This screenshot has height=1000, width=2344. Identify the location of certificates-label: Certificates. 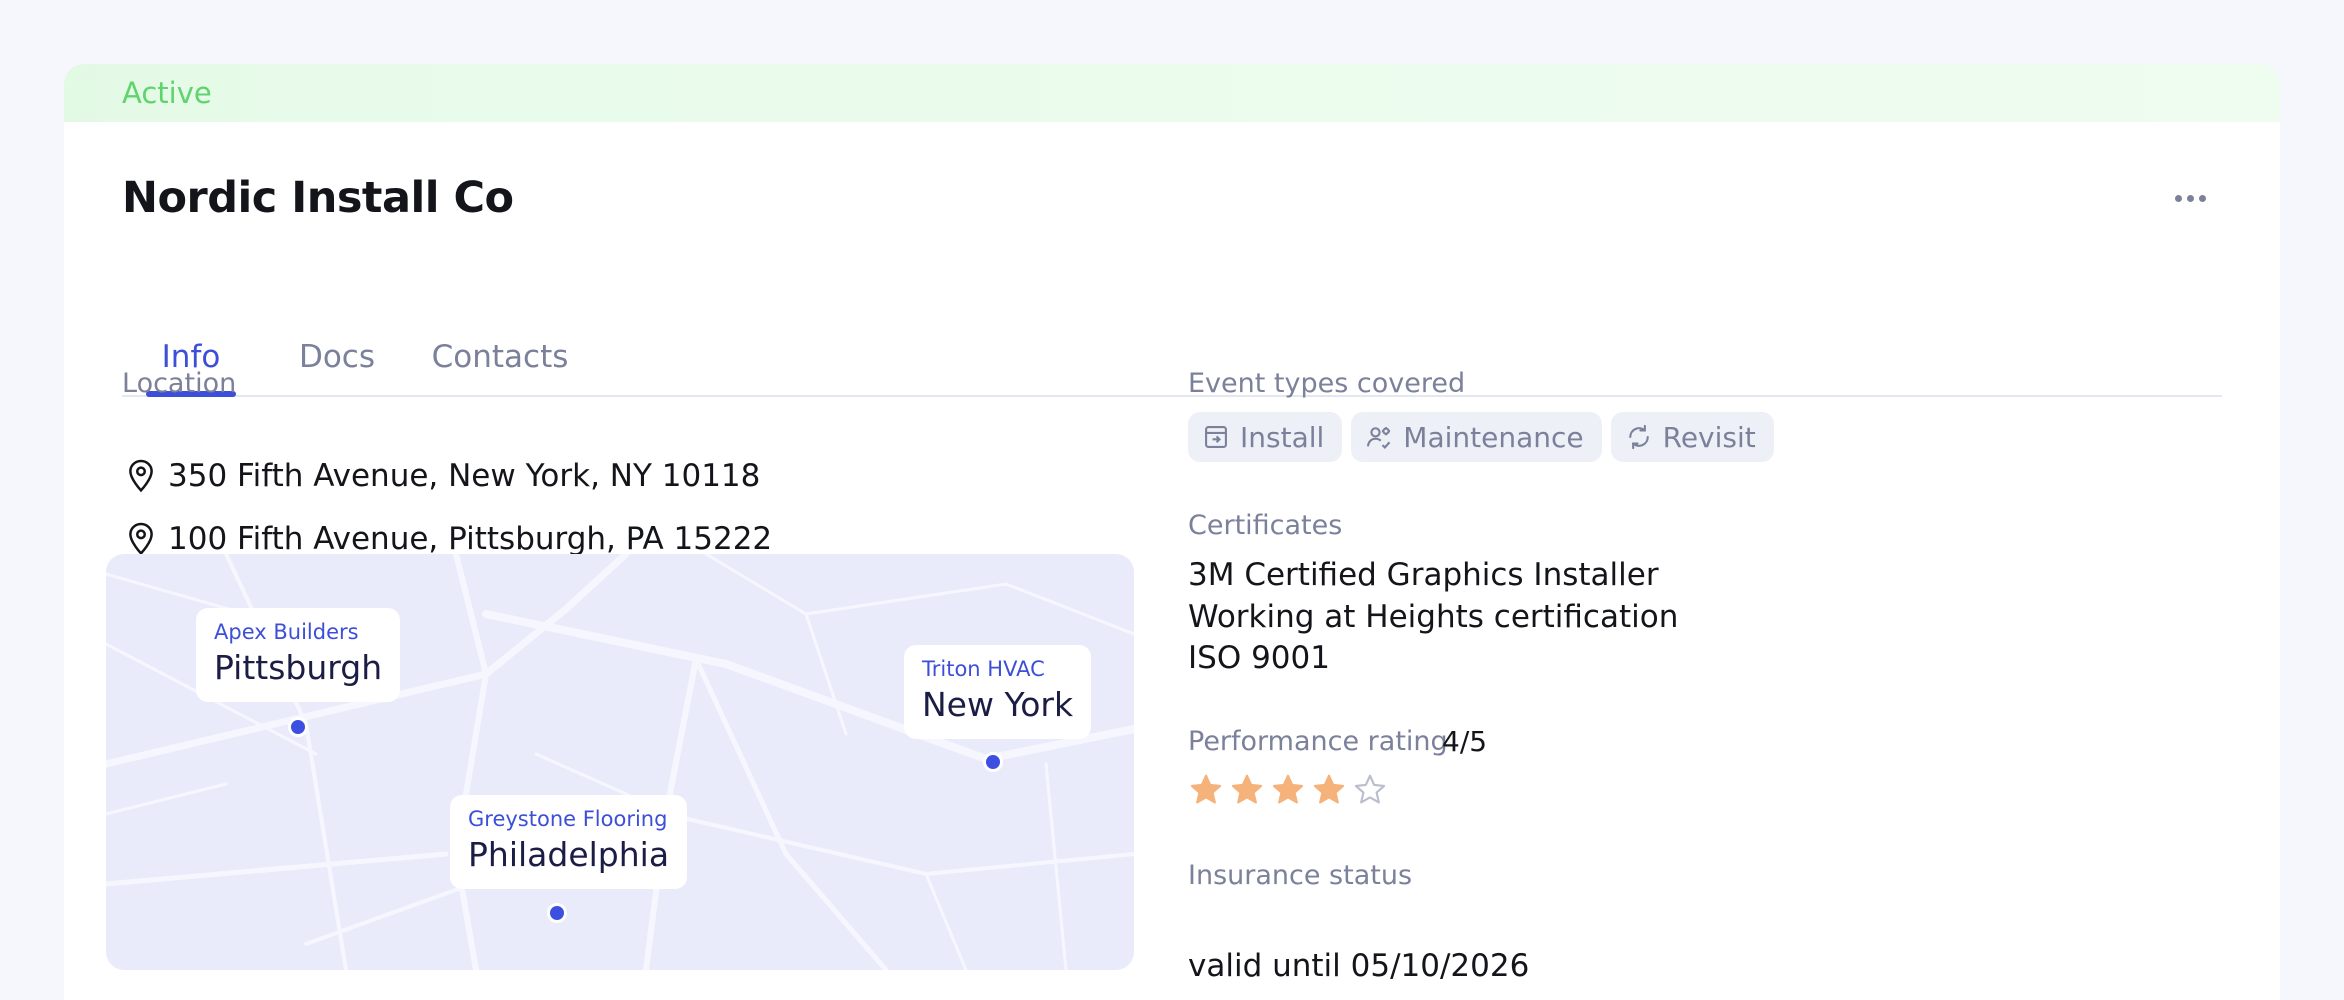
(1265, 525).